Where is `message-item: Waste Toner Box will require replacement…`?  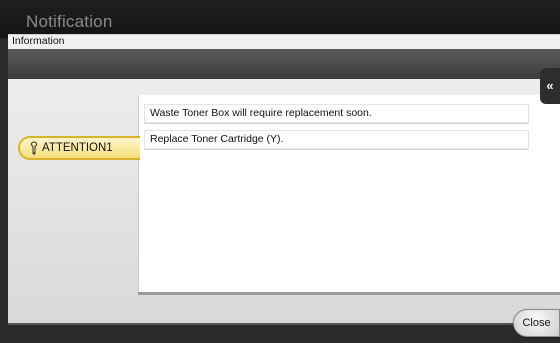
message-item: Waste Toner Box will require replacement… is located at coordinates (336, 113).